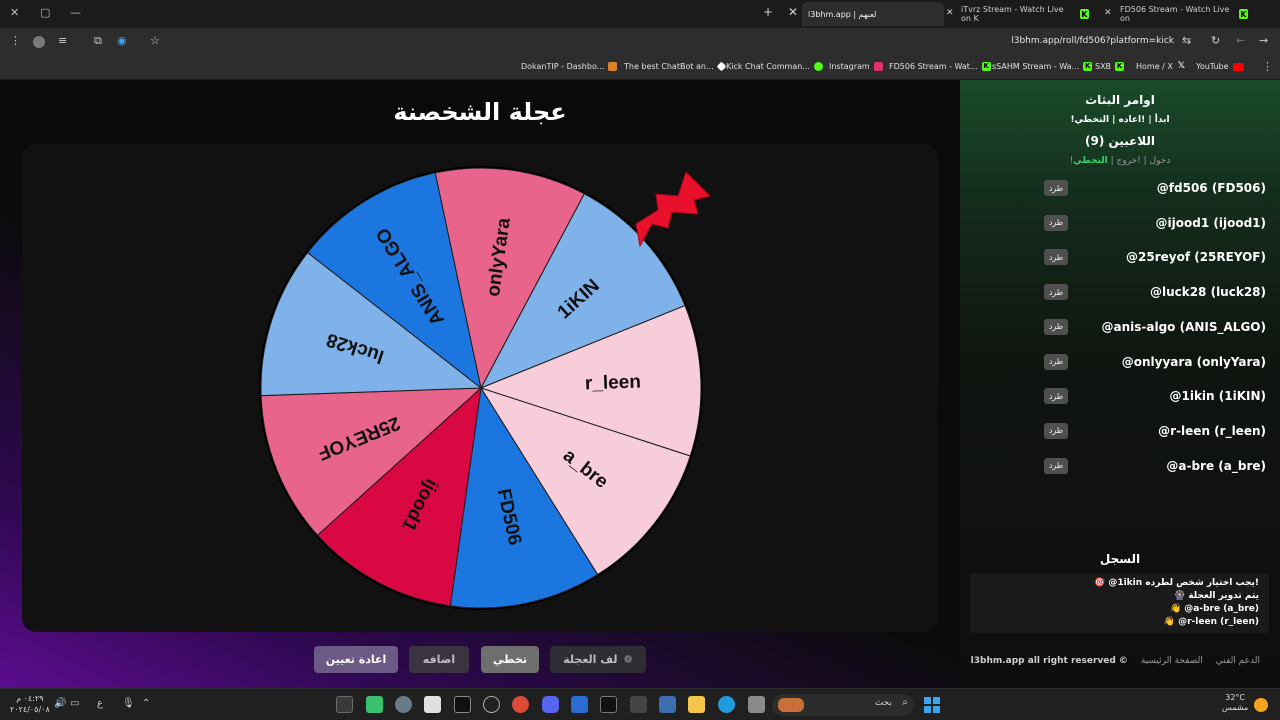 Image resolution: width=1280 pixels, height=720 pixels. Describe the element at coordinates (62, 40) in the screenshot. I see `collections-icon: ≡` at that location.